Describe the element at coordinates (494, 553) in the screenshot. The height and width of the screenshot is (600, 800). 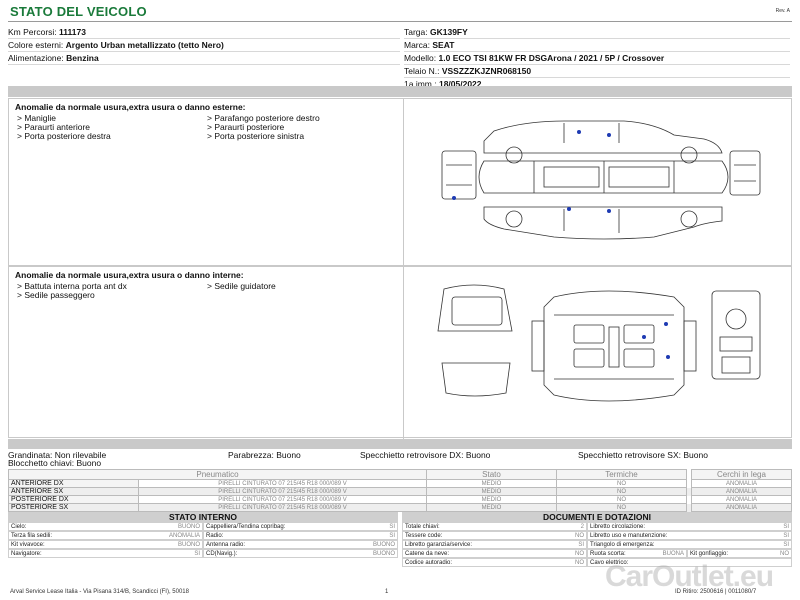
I see `documents-cell: Catene da neve: NO` at that location.